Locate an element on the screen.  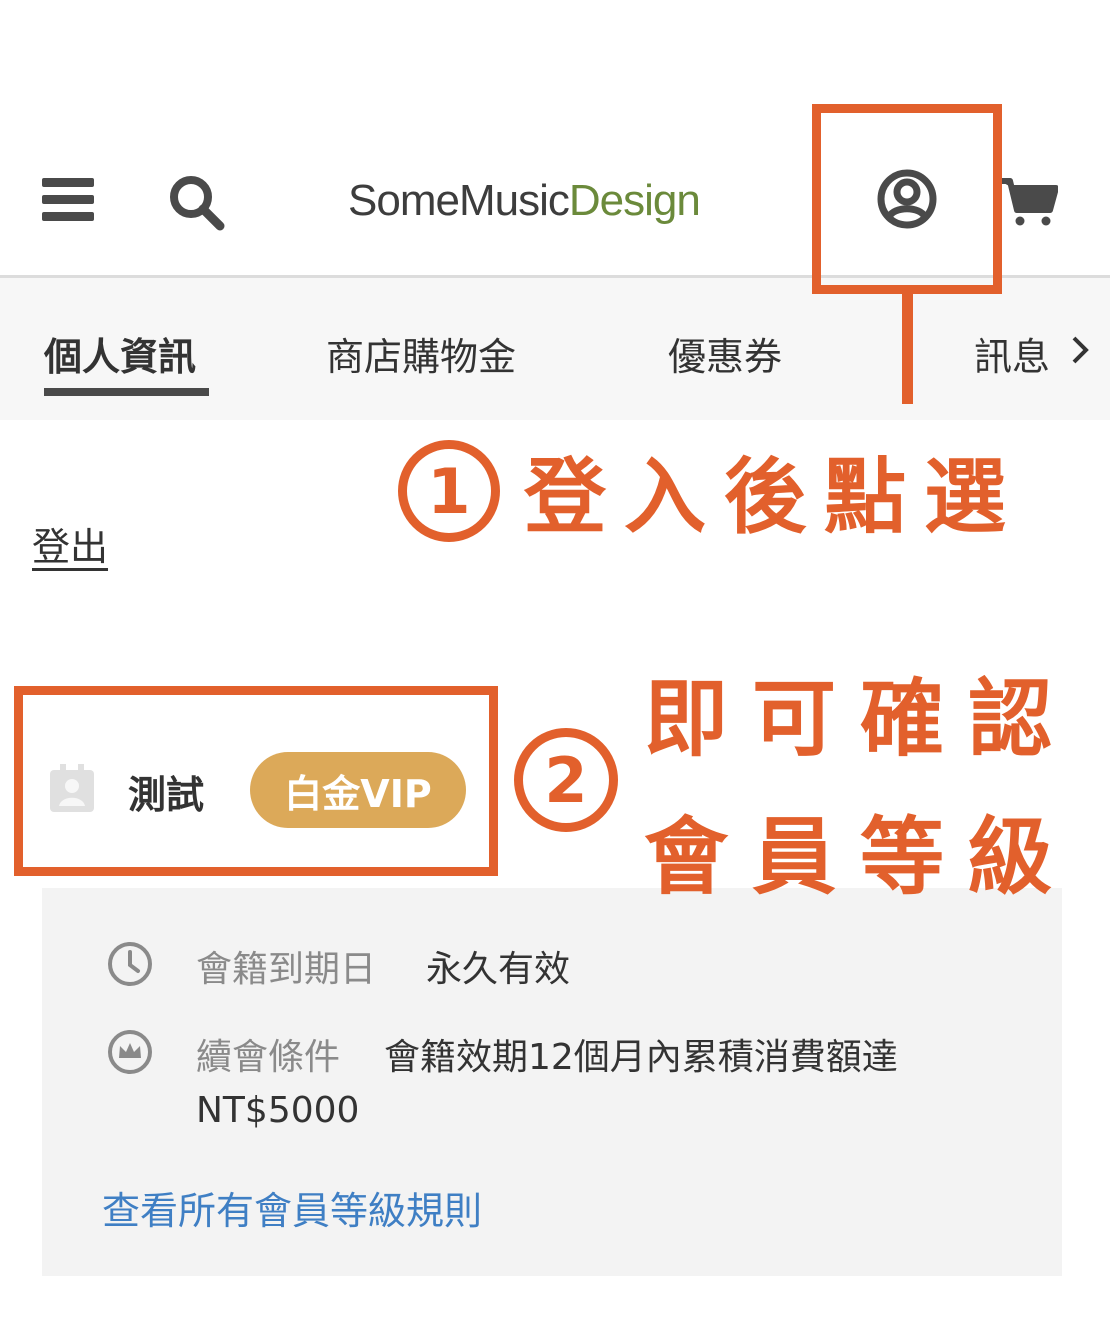
logo-text-accent: Design is located at coordinates (634, 200).